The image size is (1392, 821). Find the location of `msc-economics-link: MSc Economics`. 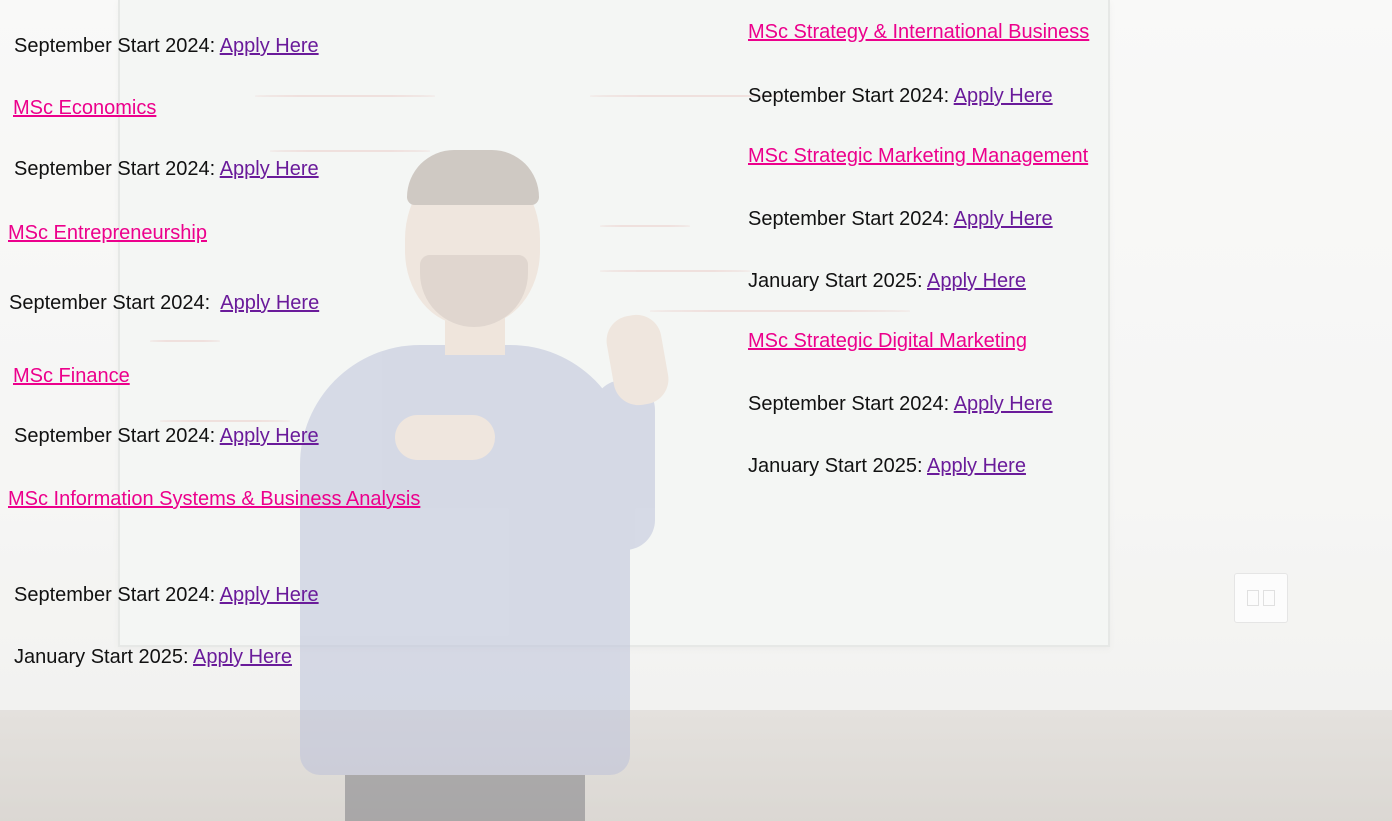

msc-economics-link: MSc Economics is located at coordinates (84, 108).